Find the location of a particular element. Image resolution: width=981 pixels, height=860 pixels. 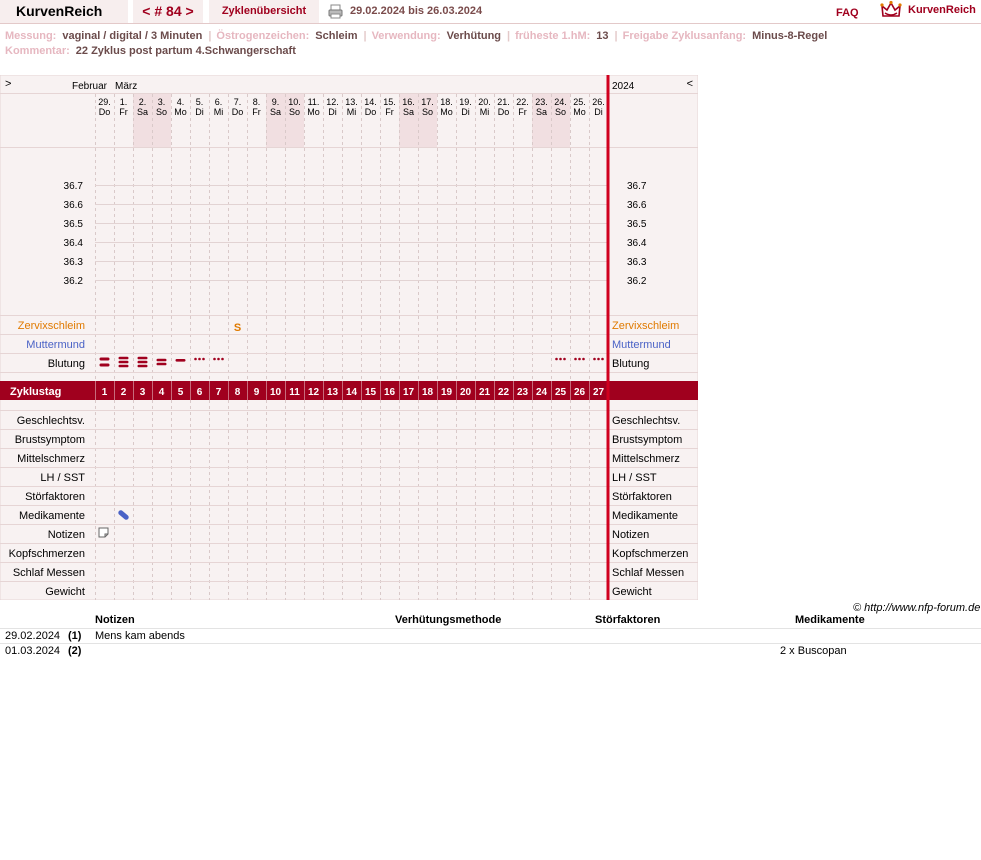

zervix-mark: S is located at coordinates (237, 328).